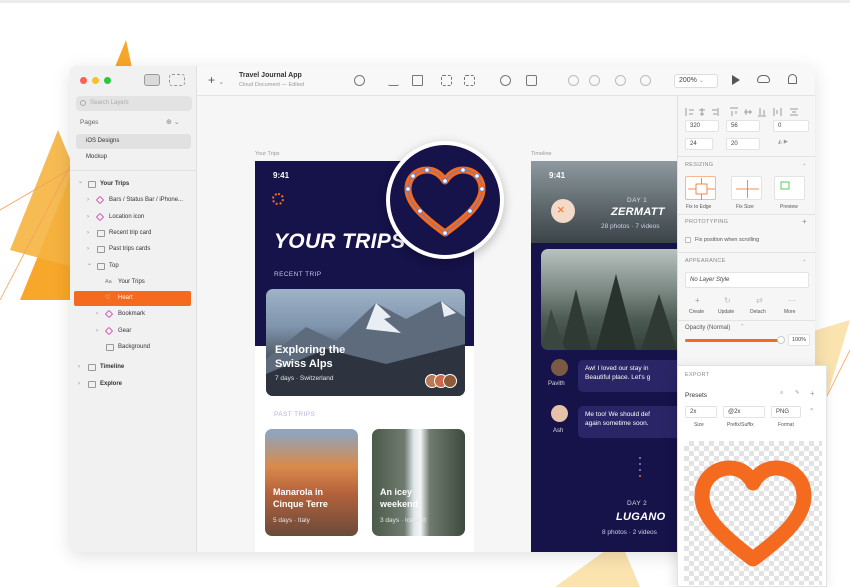 This screenshot has height=587, width=850. I want to click on gear-icon, so click(278, 199).